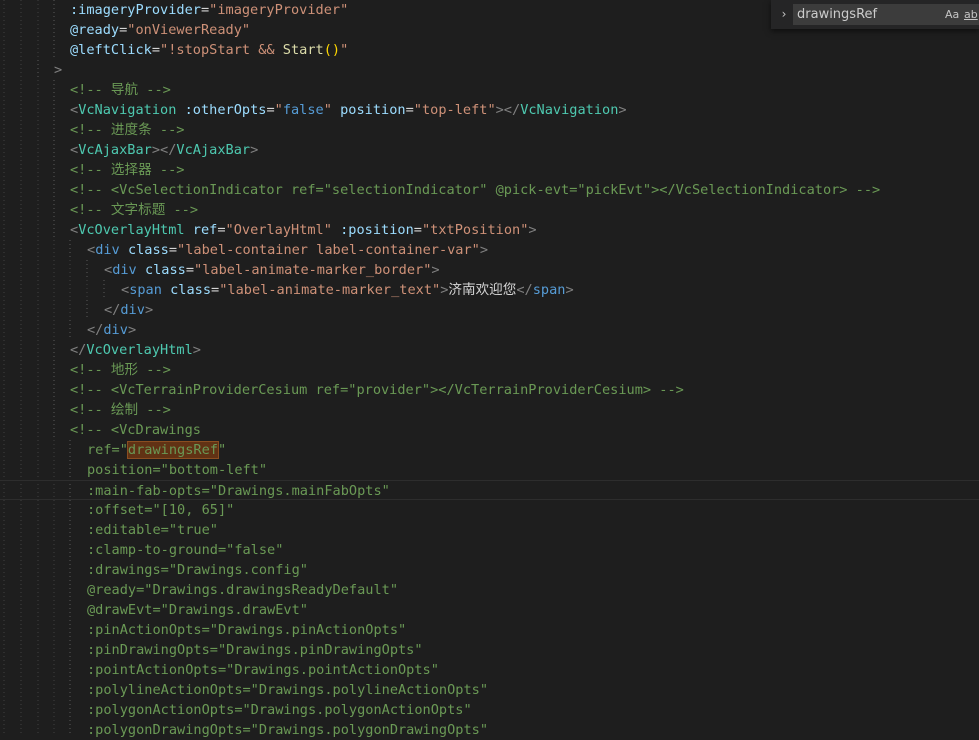 The height and width of the screenshot is (740, 979). I want to click on code-line: :clamp-to-ground="false", so click(489, 550).